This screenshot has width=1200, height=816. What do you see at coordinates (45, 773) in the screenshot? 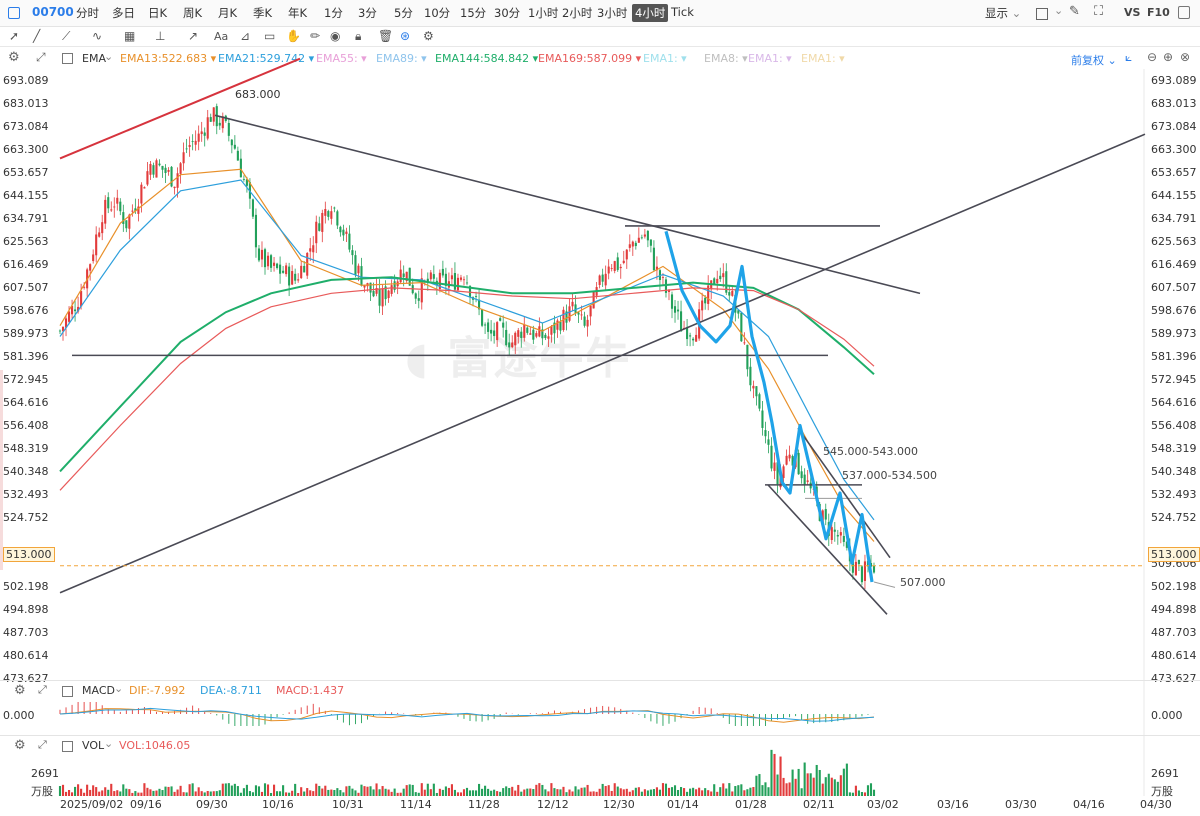
I see `vol-level-left: 2691` at bounding box center [45, 773].